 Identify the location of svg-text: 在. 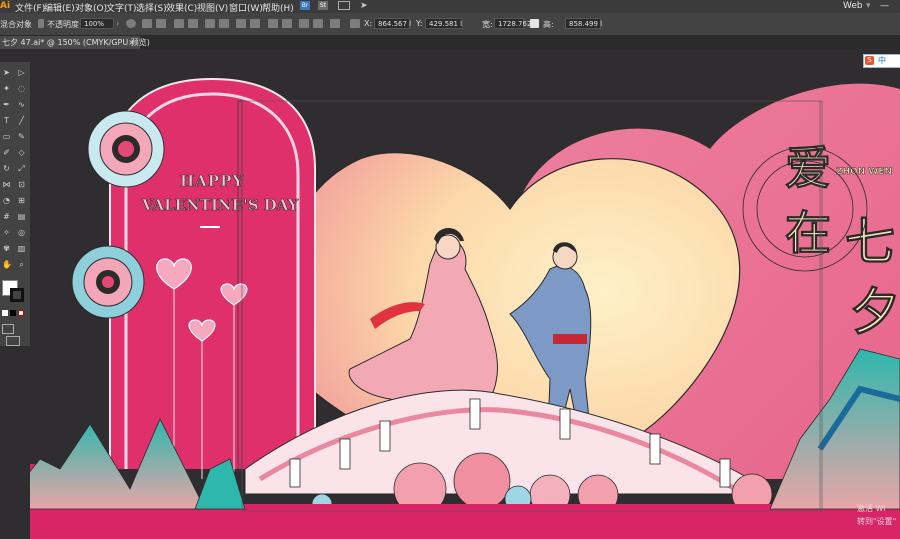
(808, 233).